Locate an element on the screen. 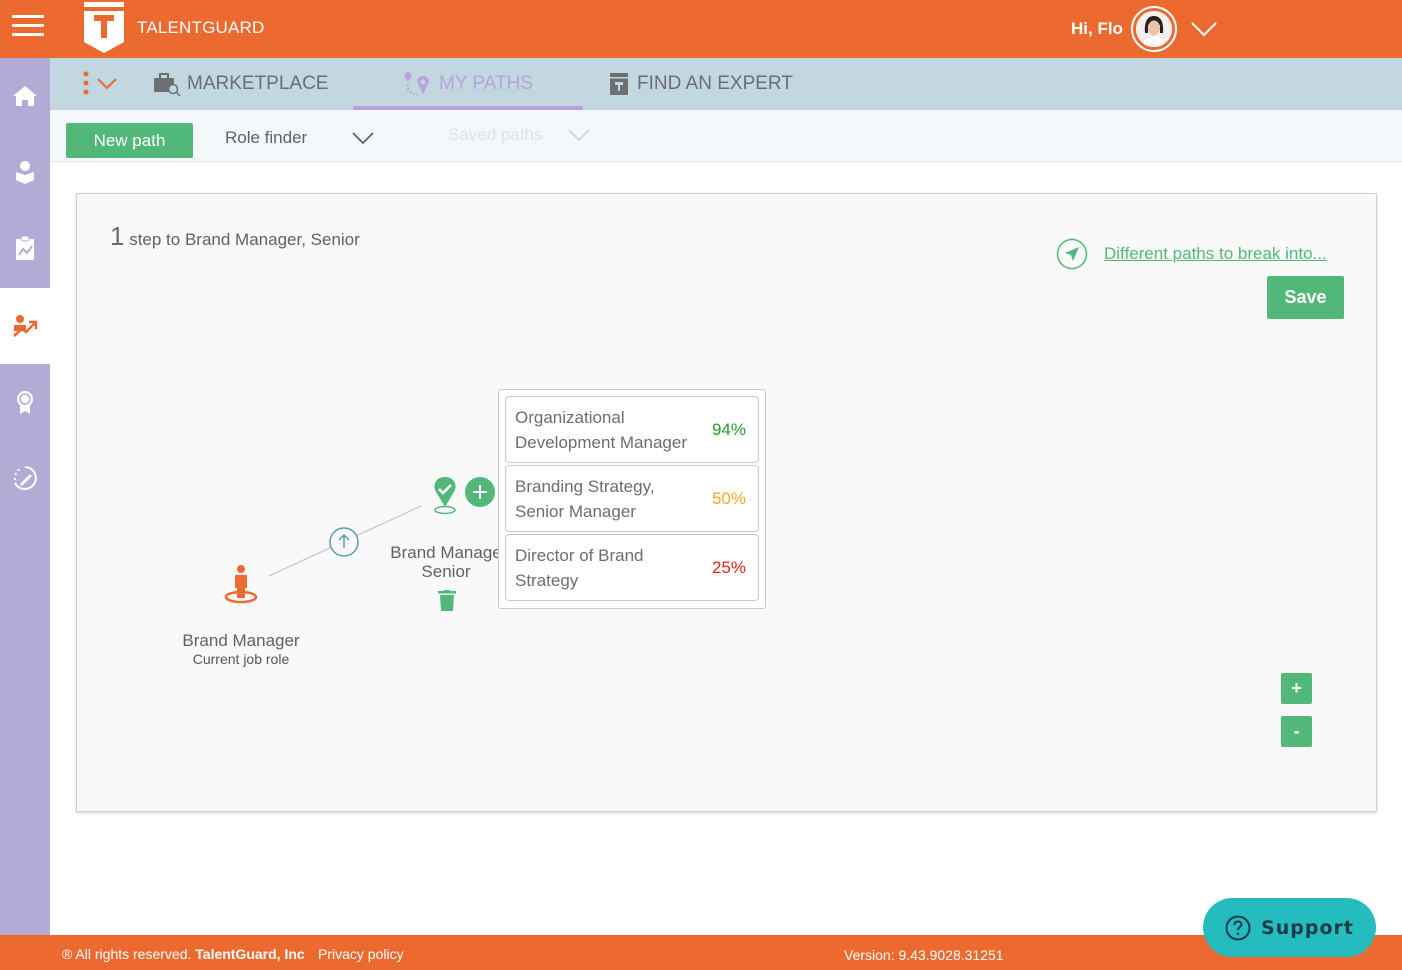  talentguard-logo-icon is located at coordinates (104, 27).